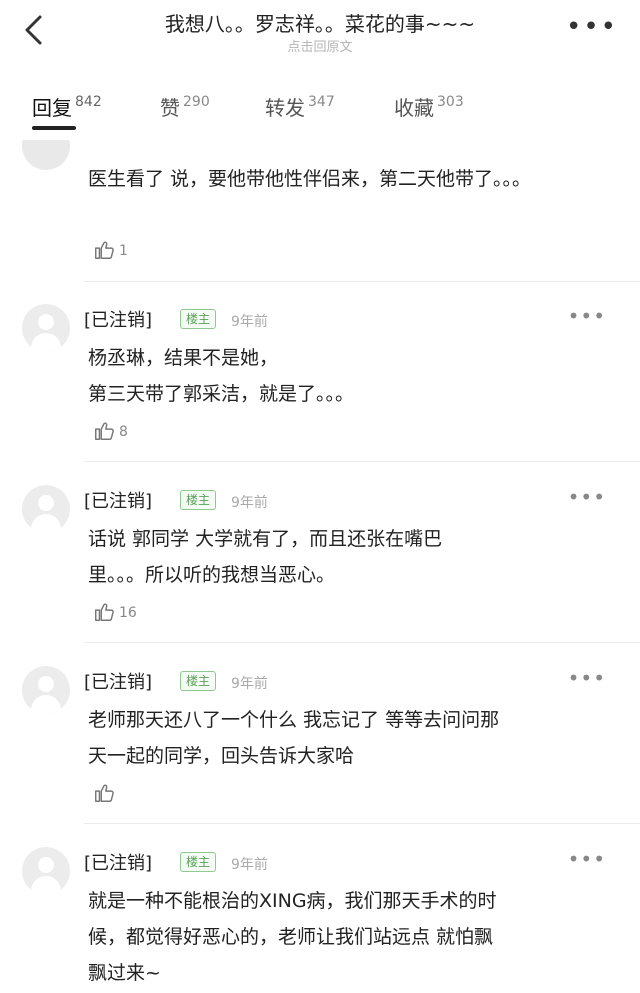 The image size is (640, 993). I want to click on tab-count: 303, so click(450, 102).